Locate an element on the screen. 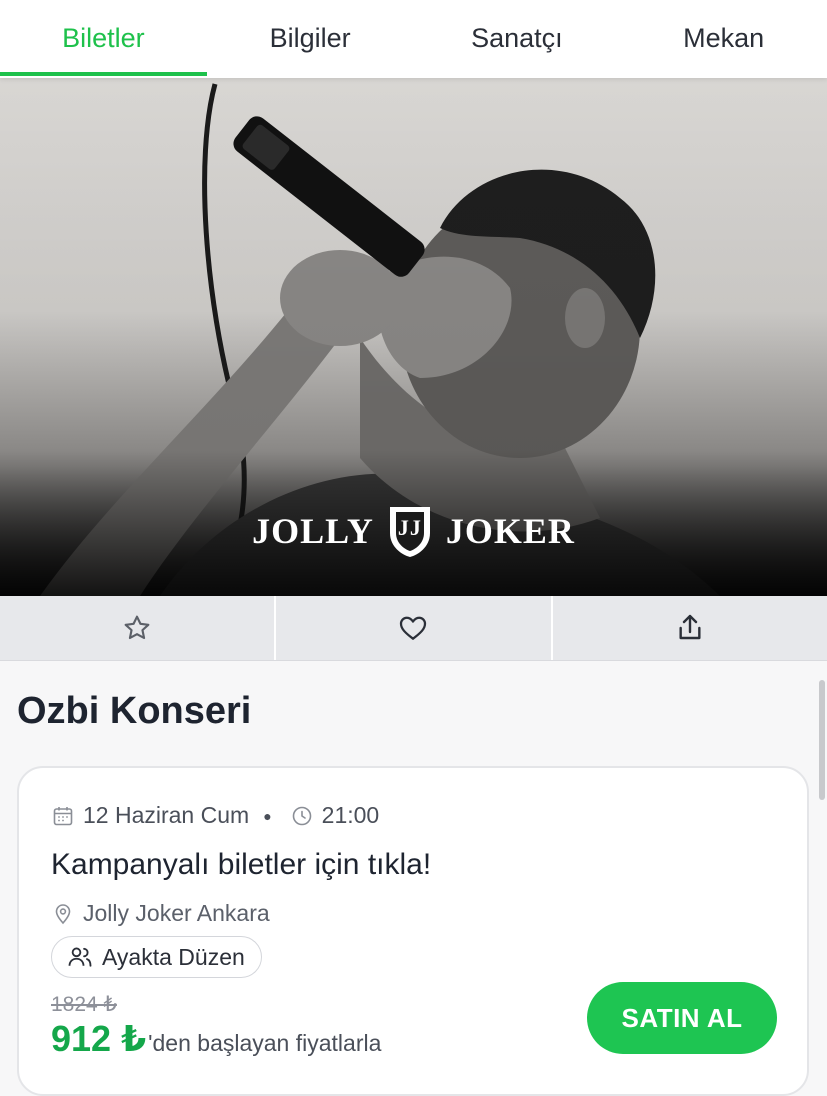 This screenshot has height=1096, width=827. discounted-price: 912 ₺ is located at coordinates (99, 1038).